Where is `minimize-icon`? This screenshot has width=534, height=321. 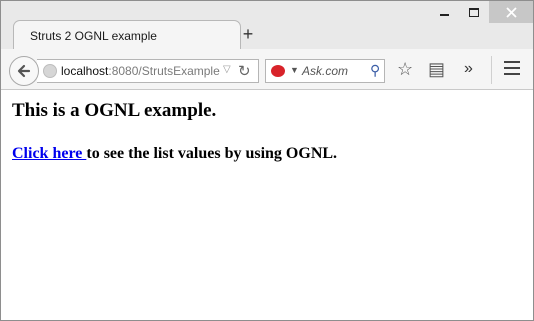
minimize-icon is located at coordinates (444, 15).